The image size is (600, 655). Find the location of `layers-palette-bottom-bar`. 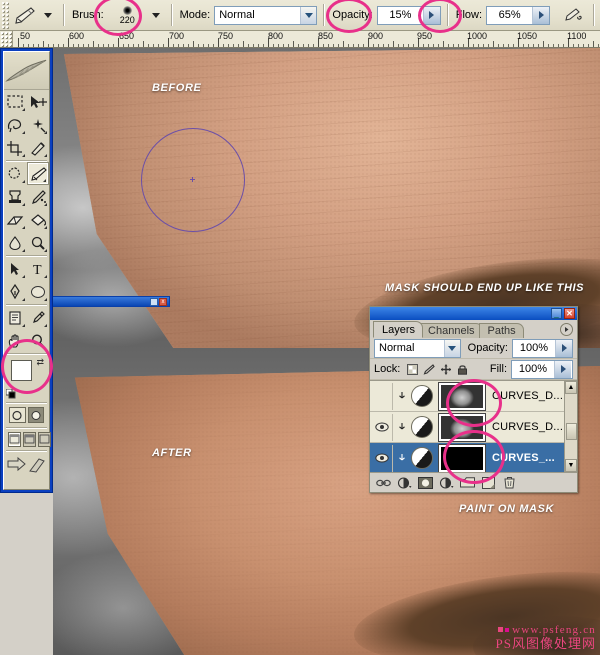

layers-palette-bottom-bar is located at coordinates (473, 482).